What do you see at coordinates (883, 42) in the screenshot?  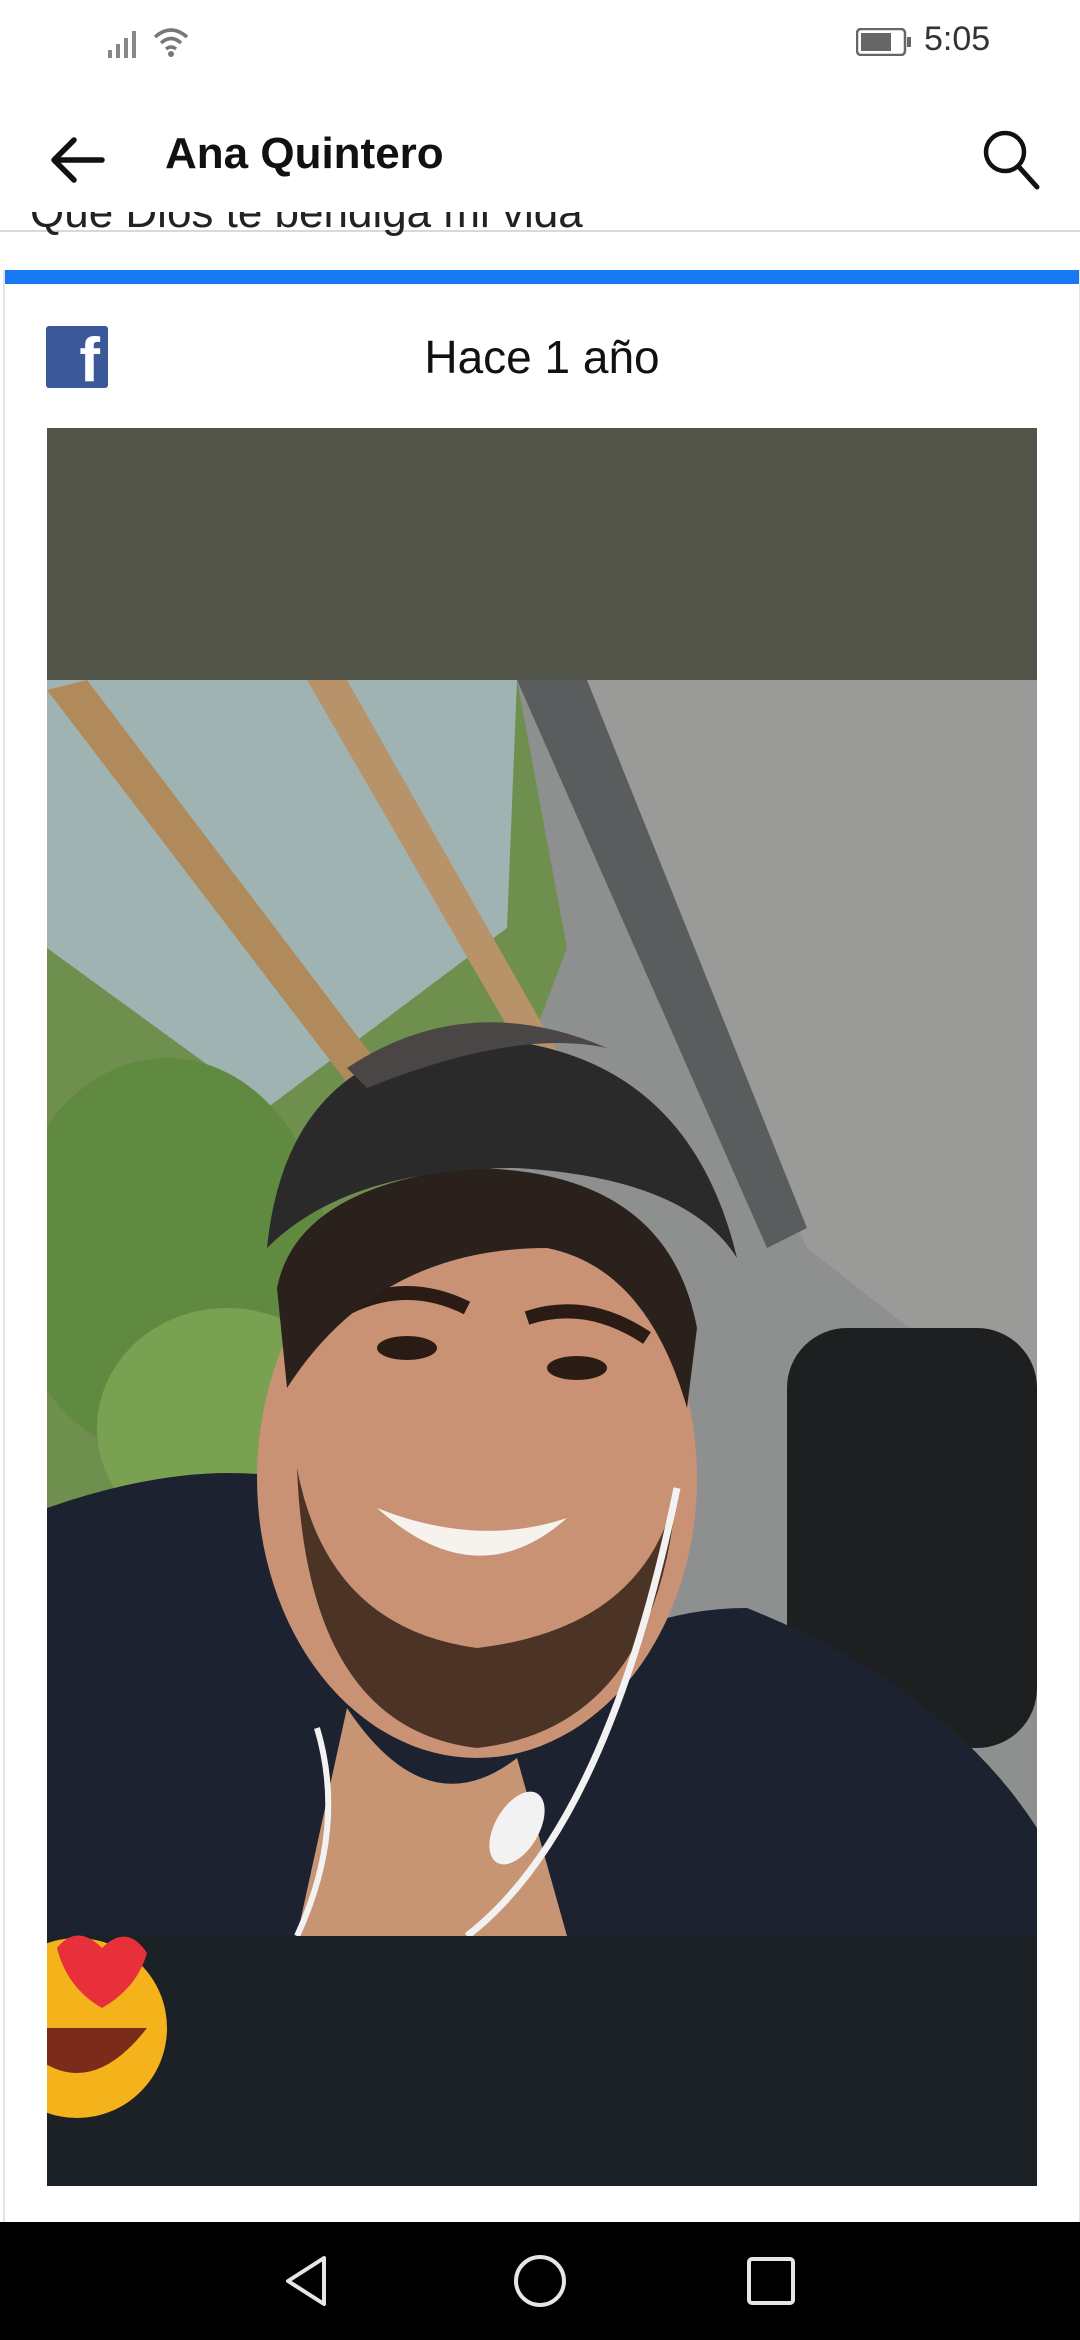 I see `battery-icon` at bounding box center [883, 42].